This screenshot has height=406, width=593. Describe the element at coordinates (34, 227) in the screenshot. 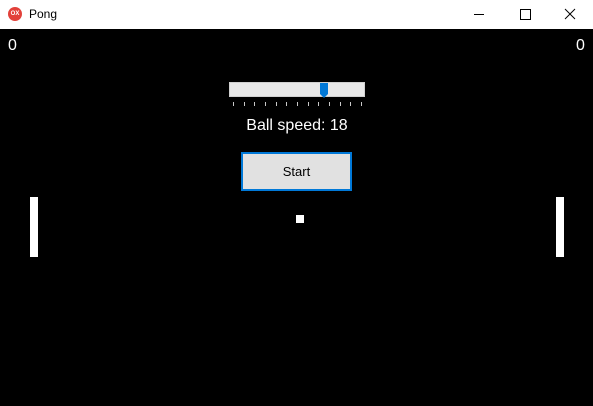

I see `left-paddle` at that location.